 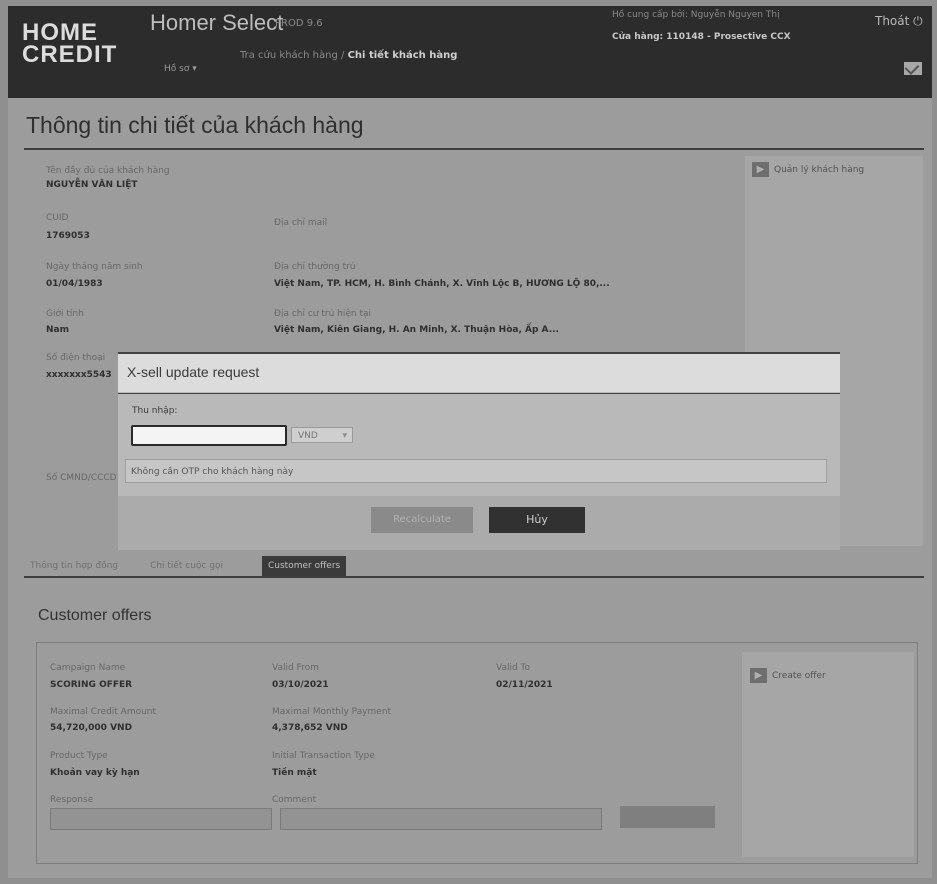 What do you see at coordinates (57, 330) in the screenshot?
I see `gender-value: Nam` at bounding box center [57, 330].